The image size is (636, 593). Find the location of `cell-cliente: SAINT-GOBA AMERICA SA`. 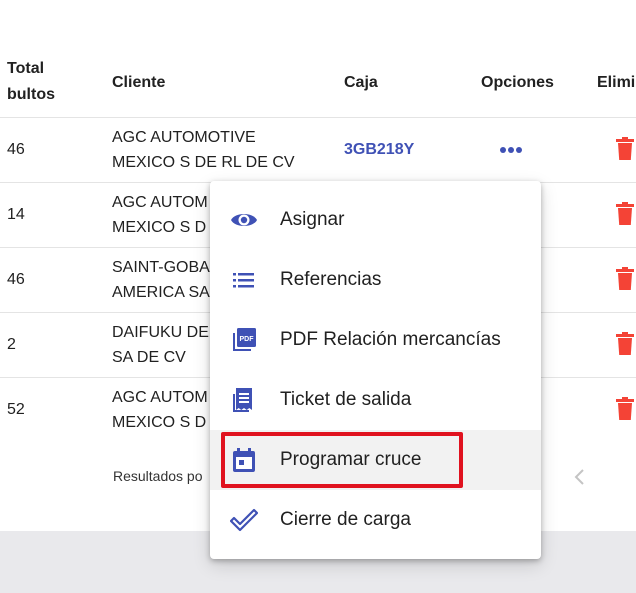

cell-cliente: SAINT-GOBA AMERICA SA is located at coordinates (161, 280).